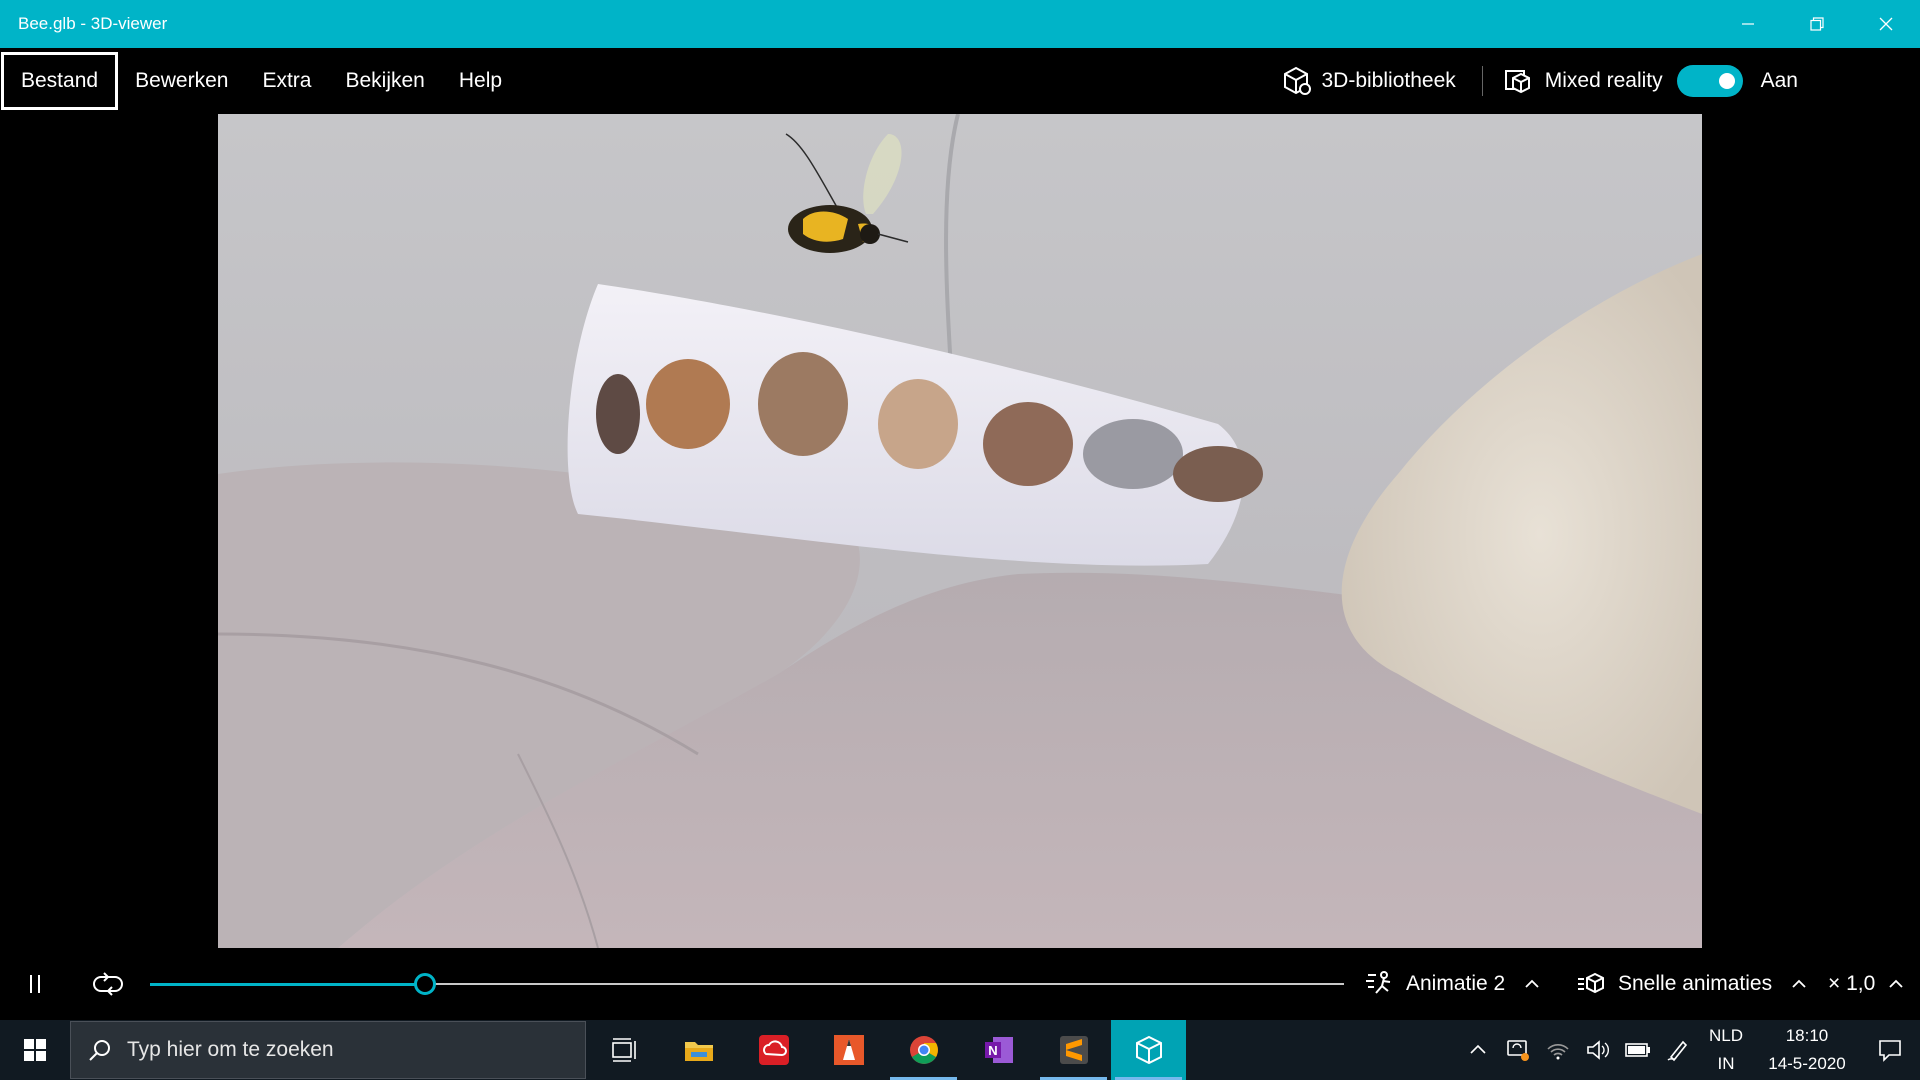 Image resolution: width=1920 pixels, height=1080 pixels. I want to click on language-code: NLD, so click(1725, 1035).